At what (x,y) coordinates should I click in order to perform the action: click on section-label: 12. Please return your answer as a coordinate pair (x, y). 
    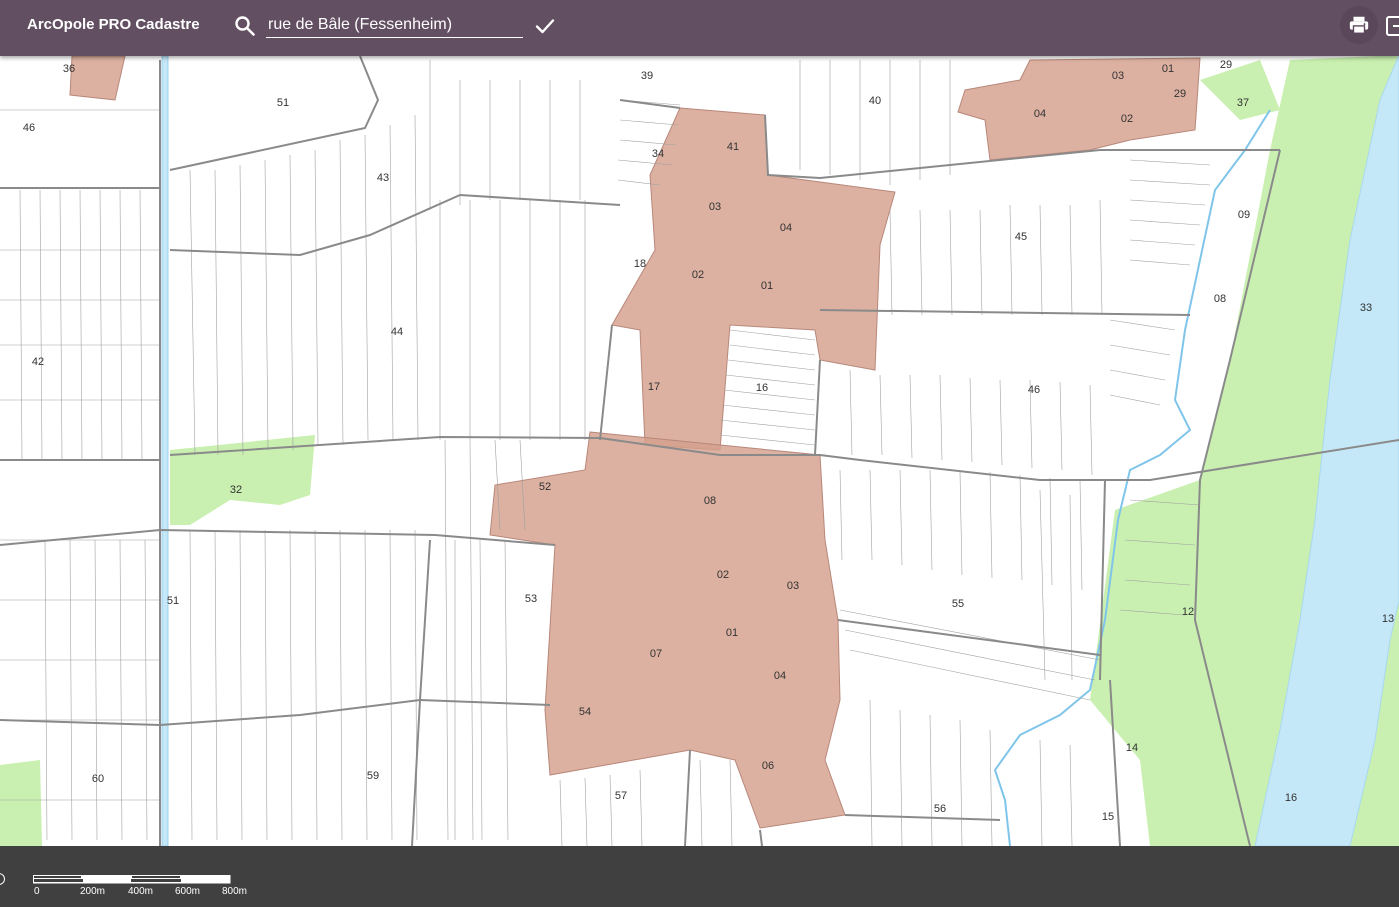
    Looking at the image, I should click on (1188, 612).